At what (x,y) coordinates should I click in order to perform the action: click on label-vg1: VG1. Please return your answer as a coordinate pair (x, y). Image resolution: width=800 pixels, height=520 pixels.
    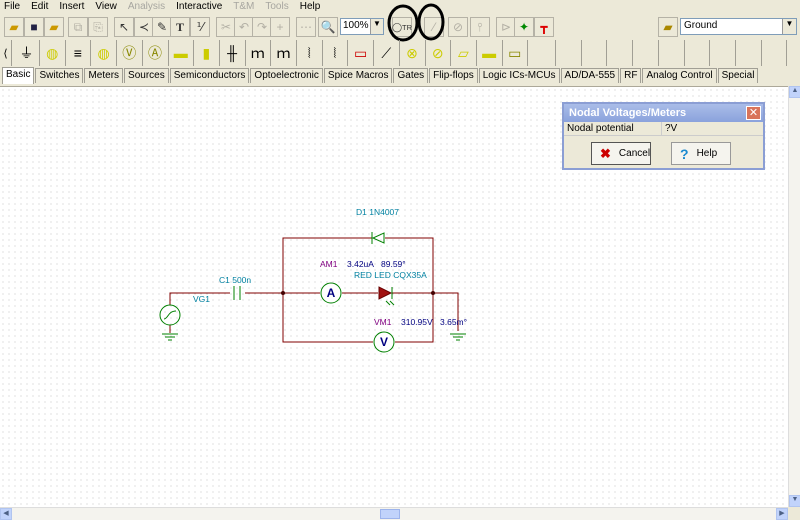
    Looking at the image, I should click on (201, 299).